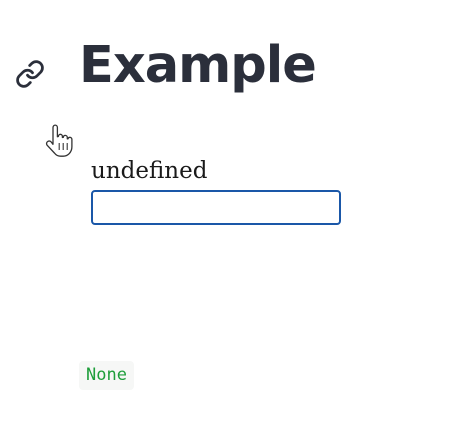 The image size is (474, 440). What do you see at coordinates (149, 171) in the screenshot?
I see `input-label: undefined` at bounding box center [149, 171].